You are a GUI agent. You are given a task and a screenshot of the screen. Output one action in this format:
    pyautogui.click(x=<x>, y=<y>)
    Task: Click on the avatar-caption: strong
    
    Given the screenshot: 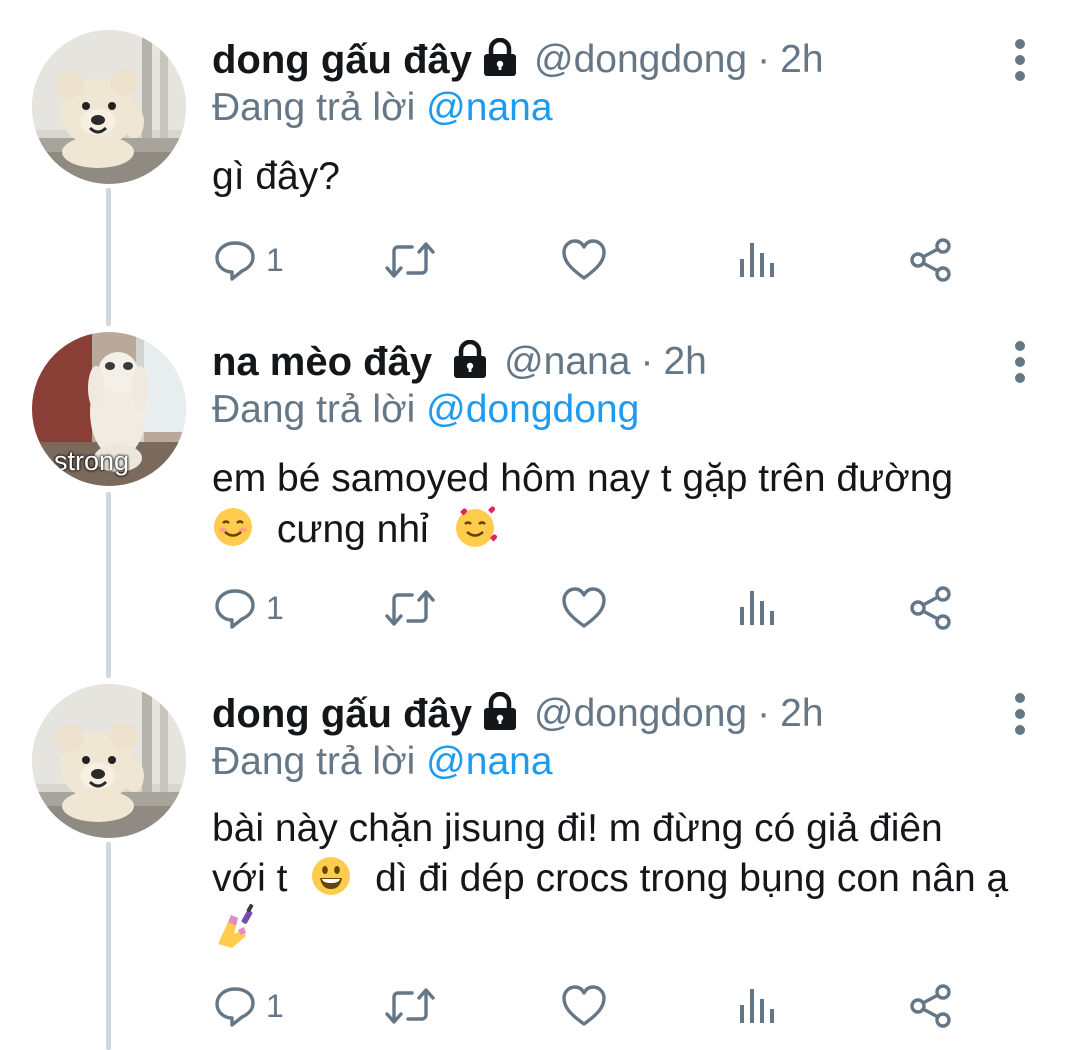 What is the action you would take?
    pyautogui.click(x=92, y=461)
    